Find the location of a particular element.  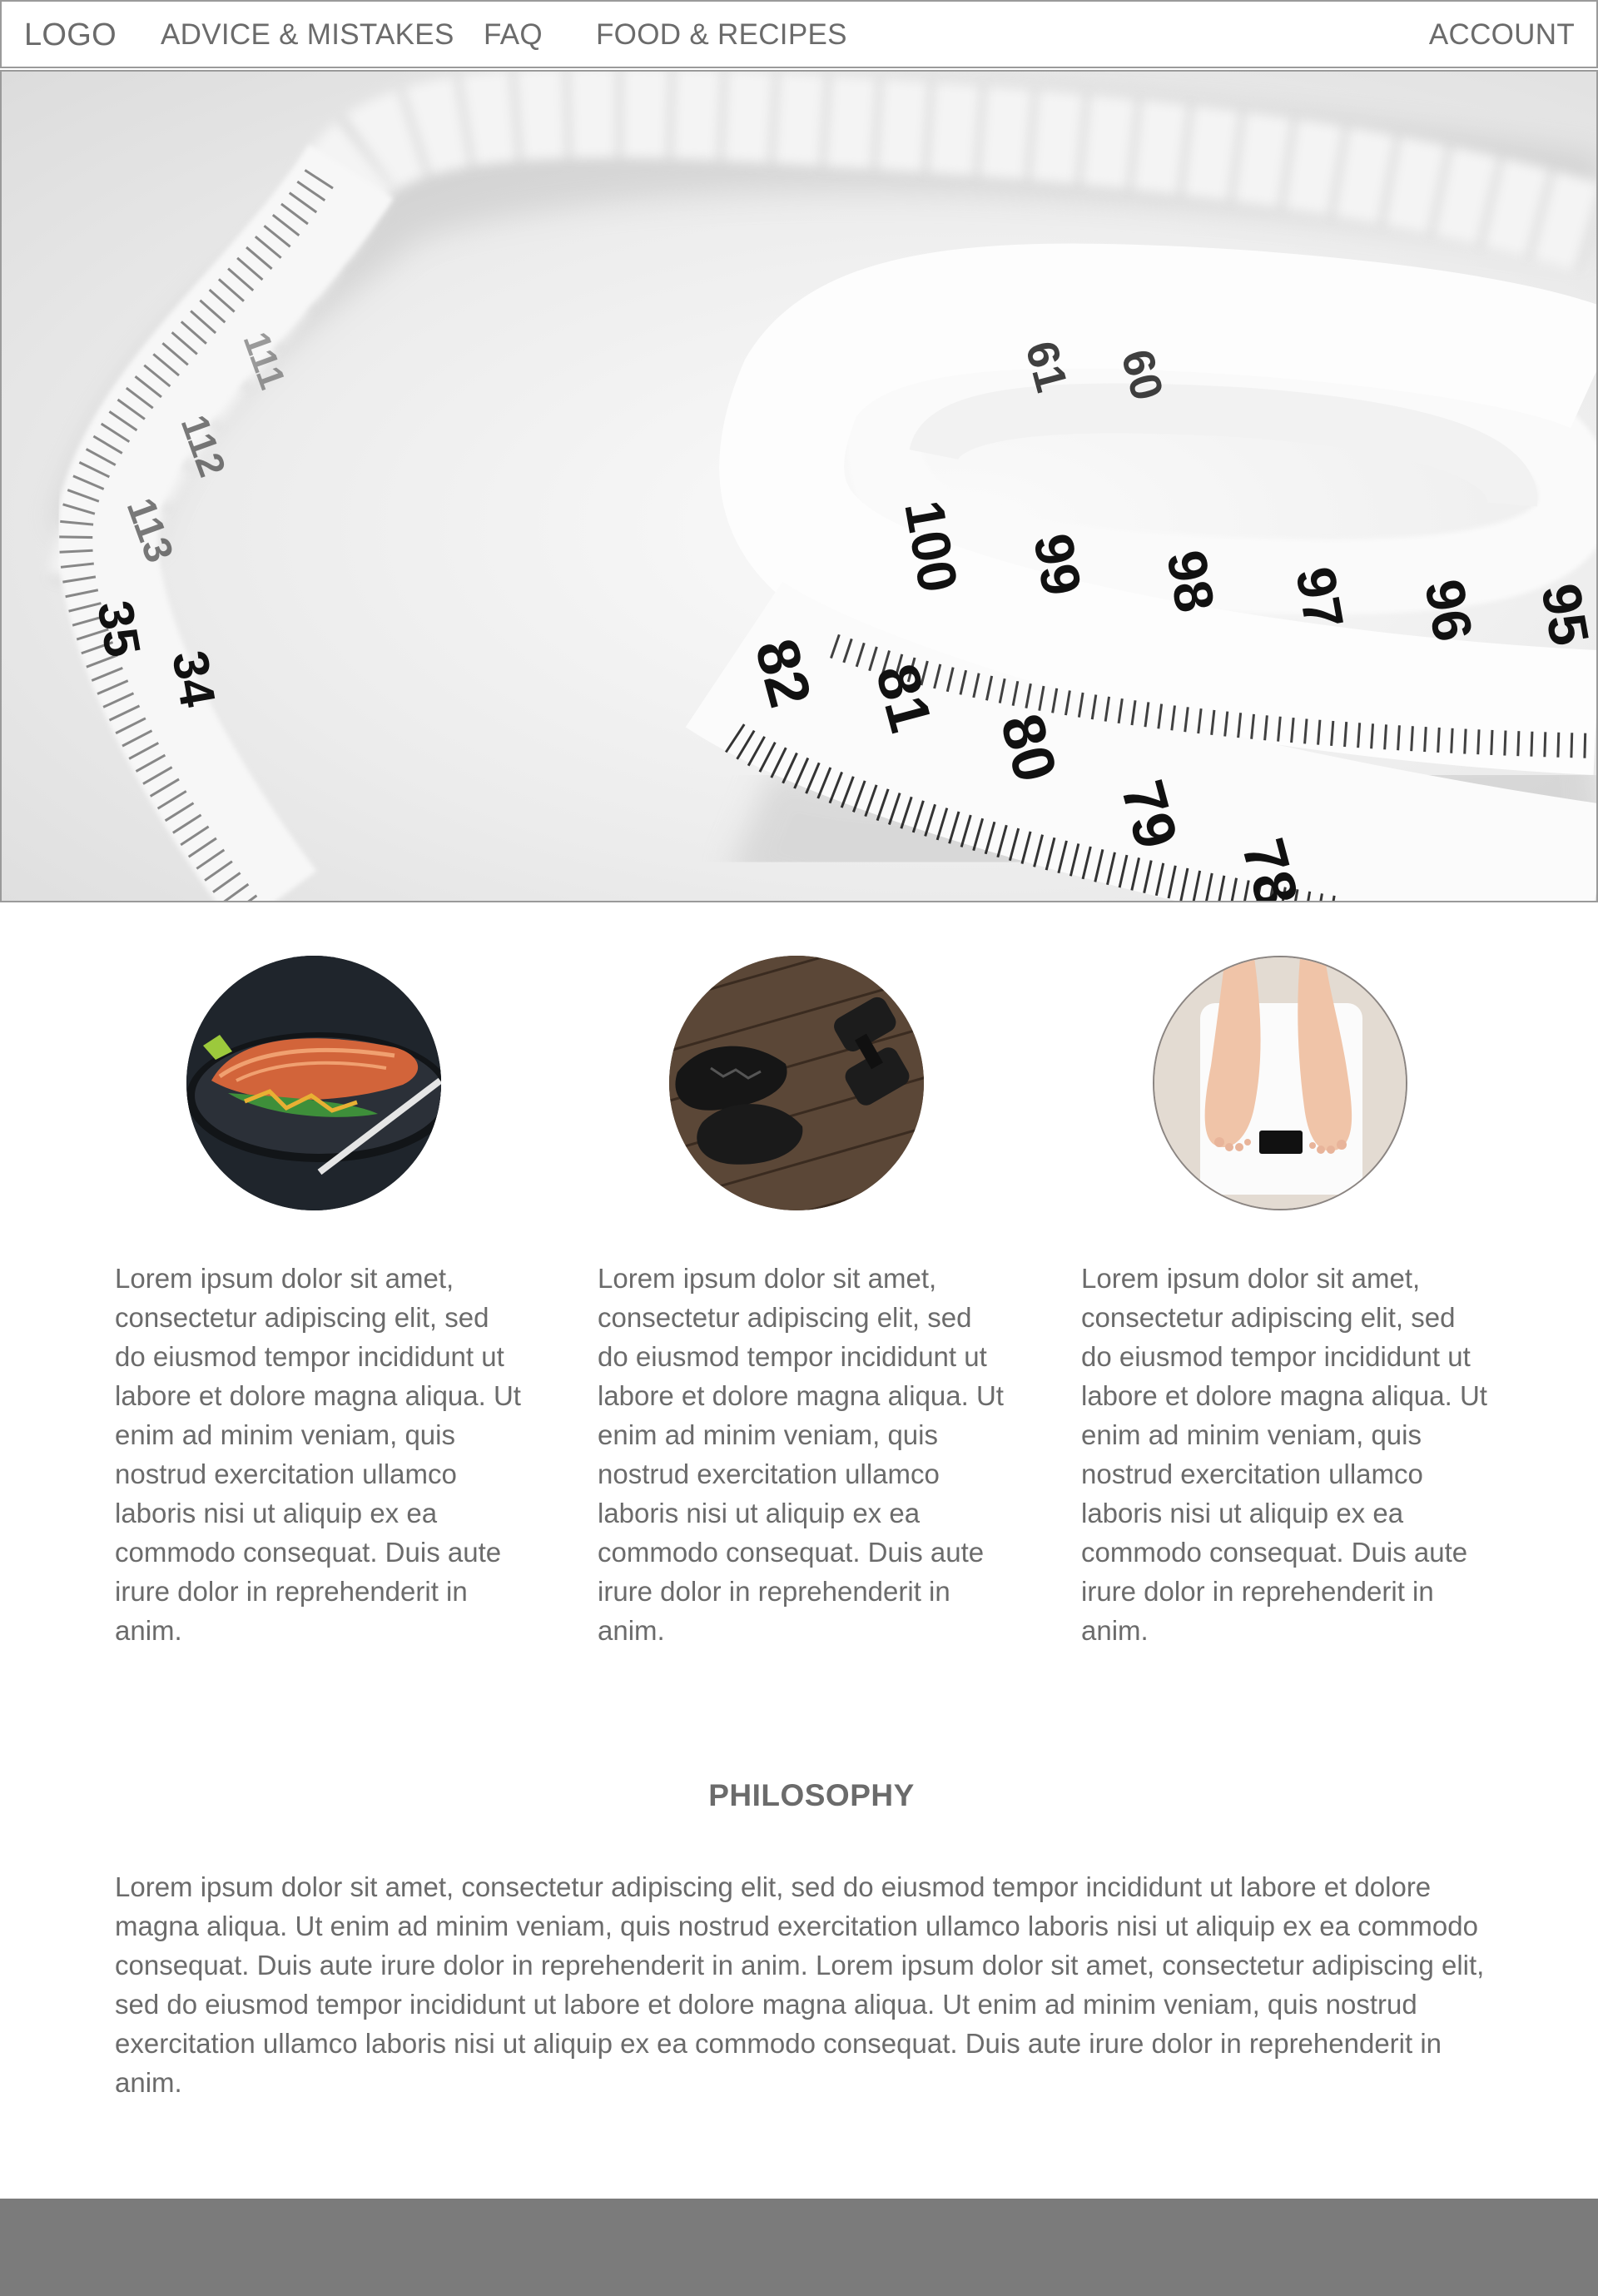

nav-item-faq: FAQ is located at coordinates (513, 35).